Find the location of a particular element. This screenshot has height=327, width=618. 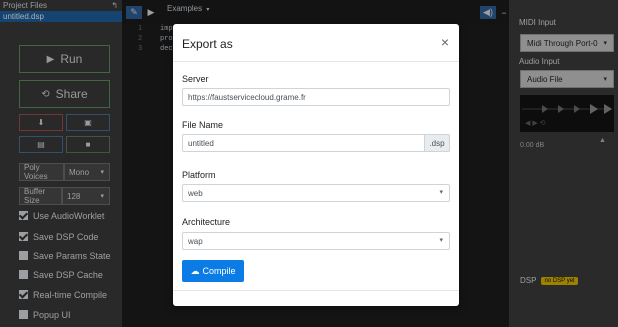

file-suffix: .dsp is located at coordinates (437, 143).